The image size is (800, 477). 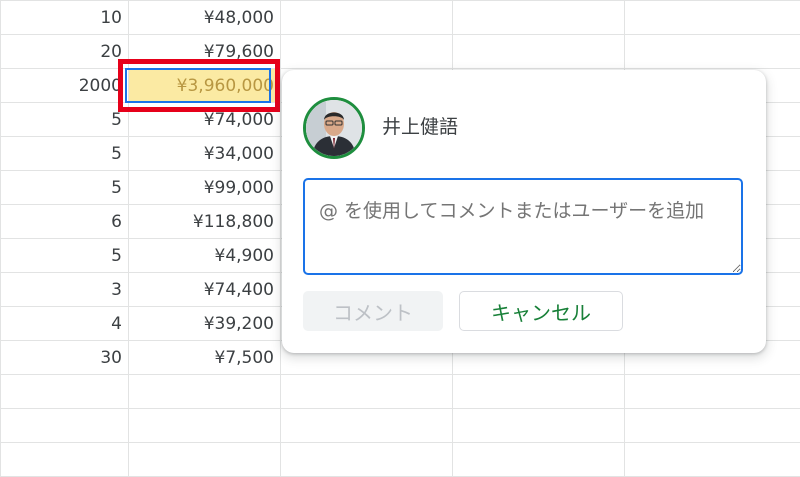 What do you see at coordinates (233, 222) in the screenshot?
I see `amount-cell-value: ¥118,800` at bounding box center [233, 222].